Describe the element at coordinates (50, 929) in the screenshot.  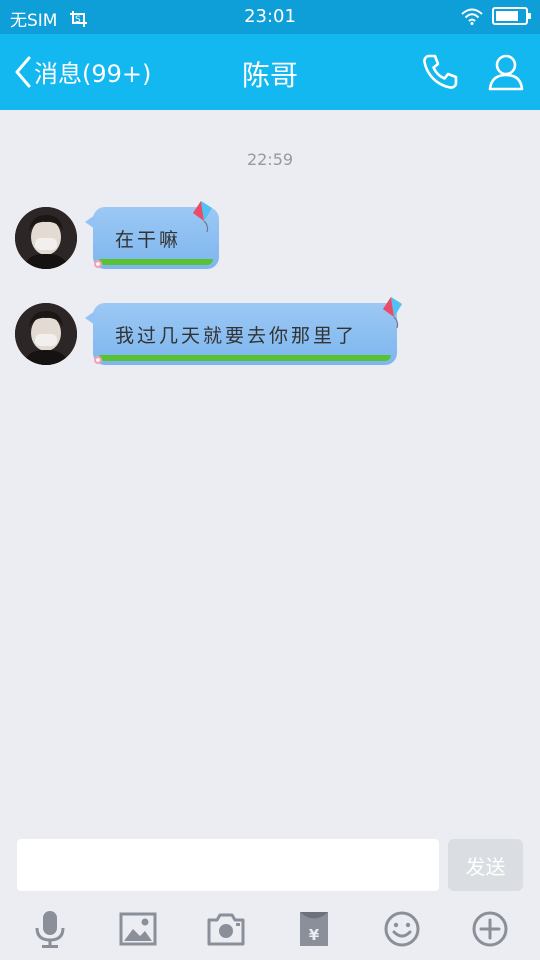
I see `microphone-icon` at that location.